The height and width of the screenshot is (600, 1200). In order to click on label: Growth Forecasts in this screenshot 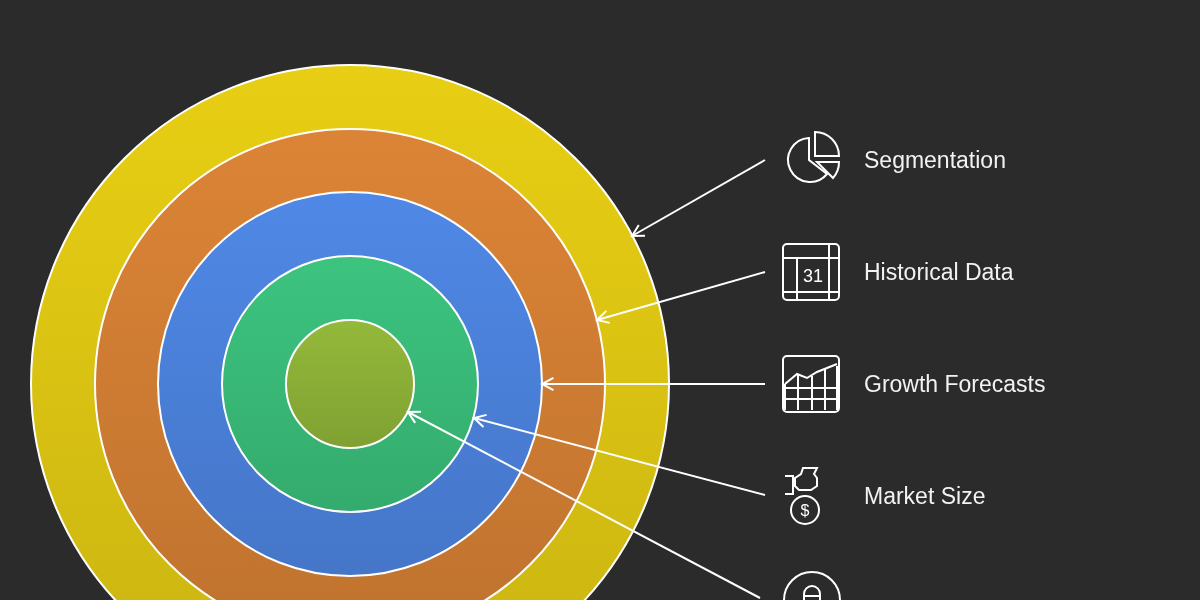, I will do `click(955, 384)`.